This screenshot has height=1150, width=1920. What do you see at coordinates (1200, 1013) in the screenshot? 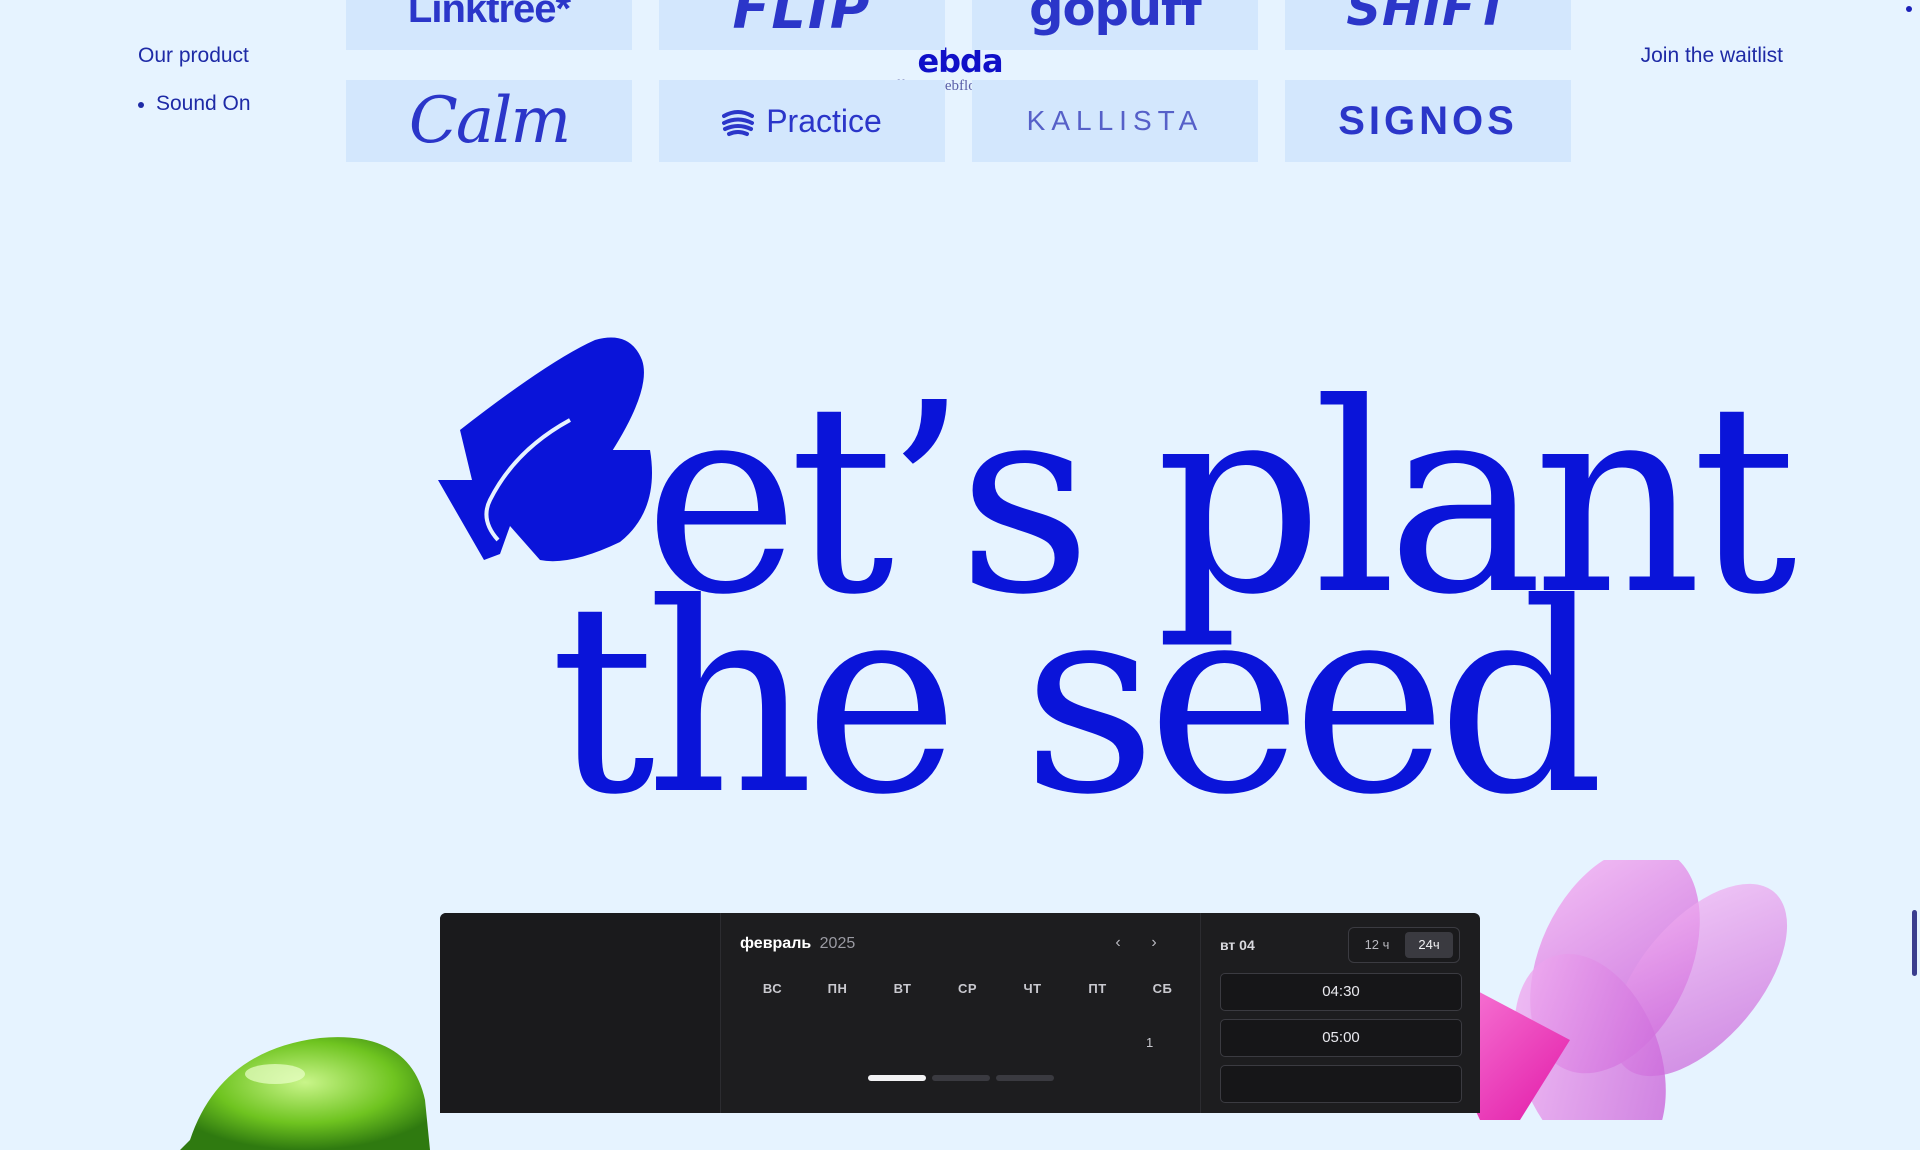
I see `picker-divider-time` at bounding box center [1200, 1013].